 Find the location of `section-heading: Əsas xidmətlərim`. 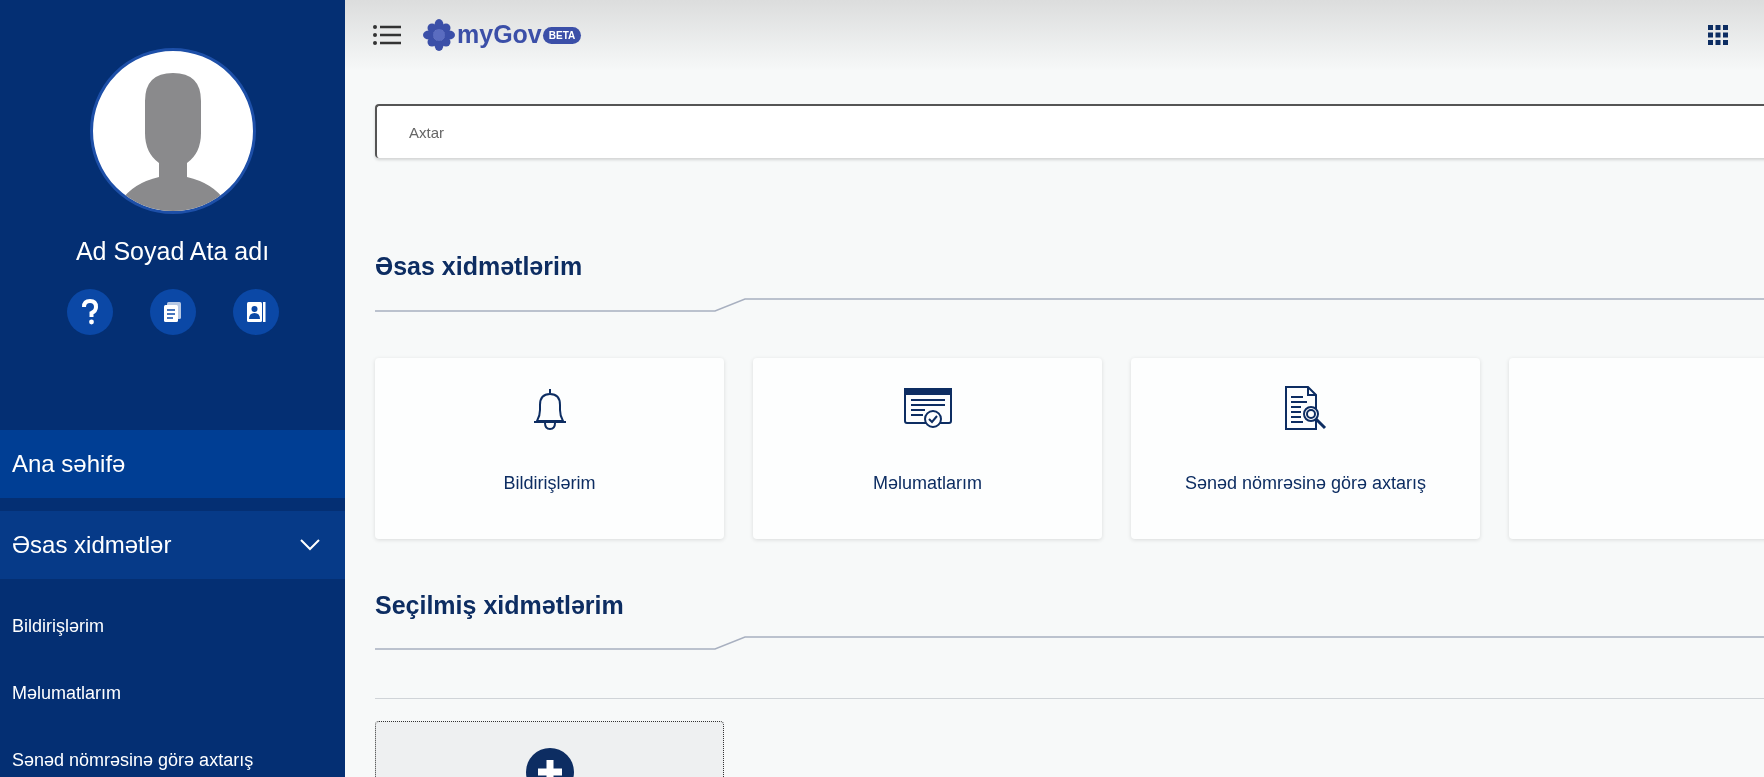

section-heading: Əsas xidmətlərim is located at coordinates (479, 266).